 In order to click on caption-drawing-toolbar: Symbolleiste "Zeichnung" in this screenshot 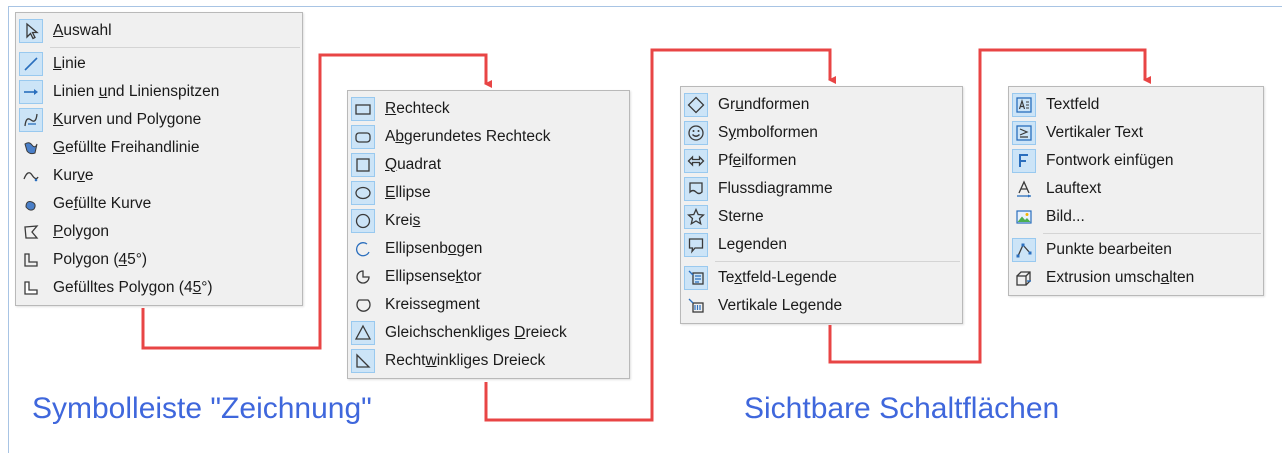, I will do `click(202, 408)`.